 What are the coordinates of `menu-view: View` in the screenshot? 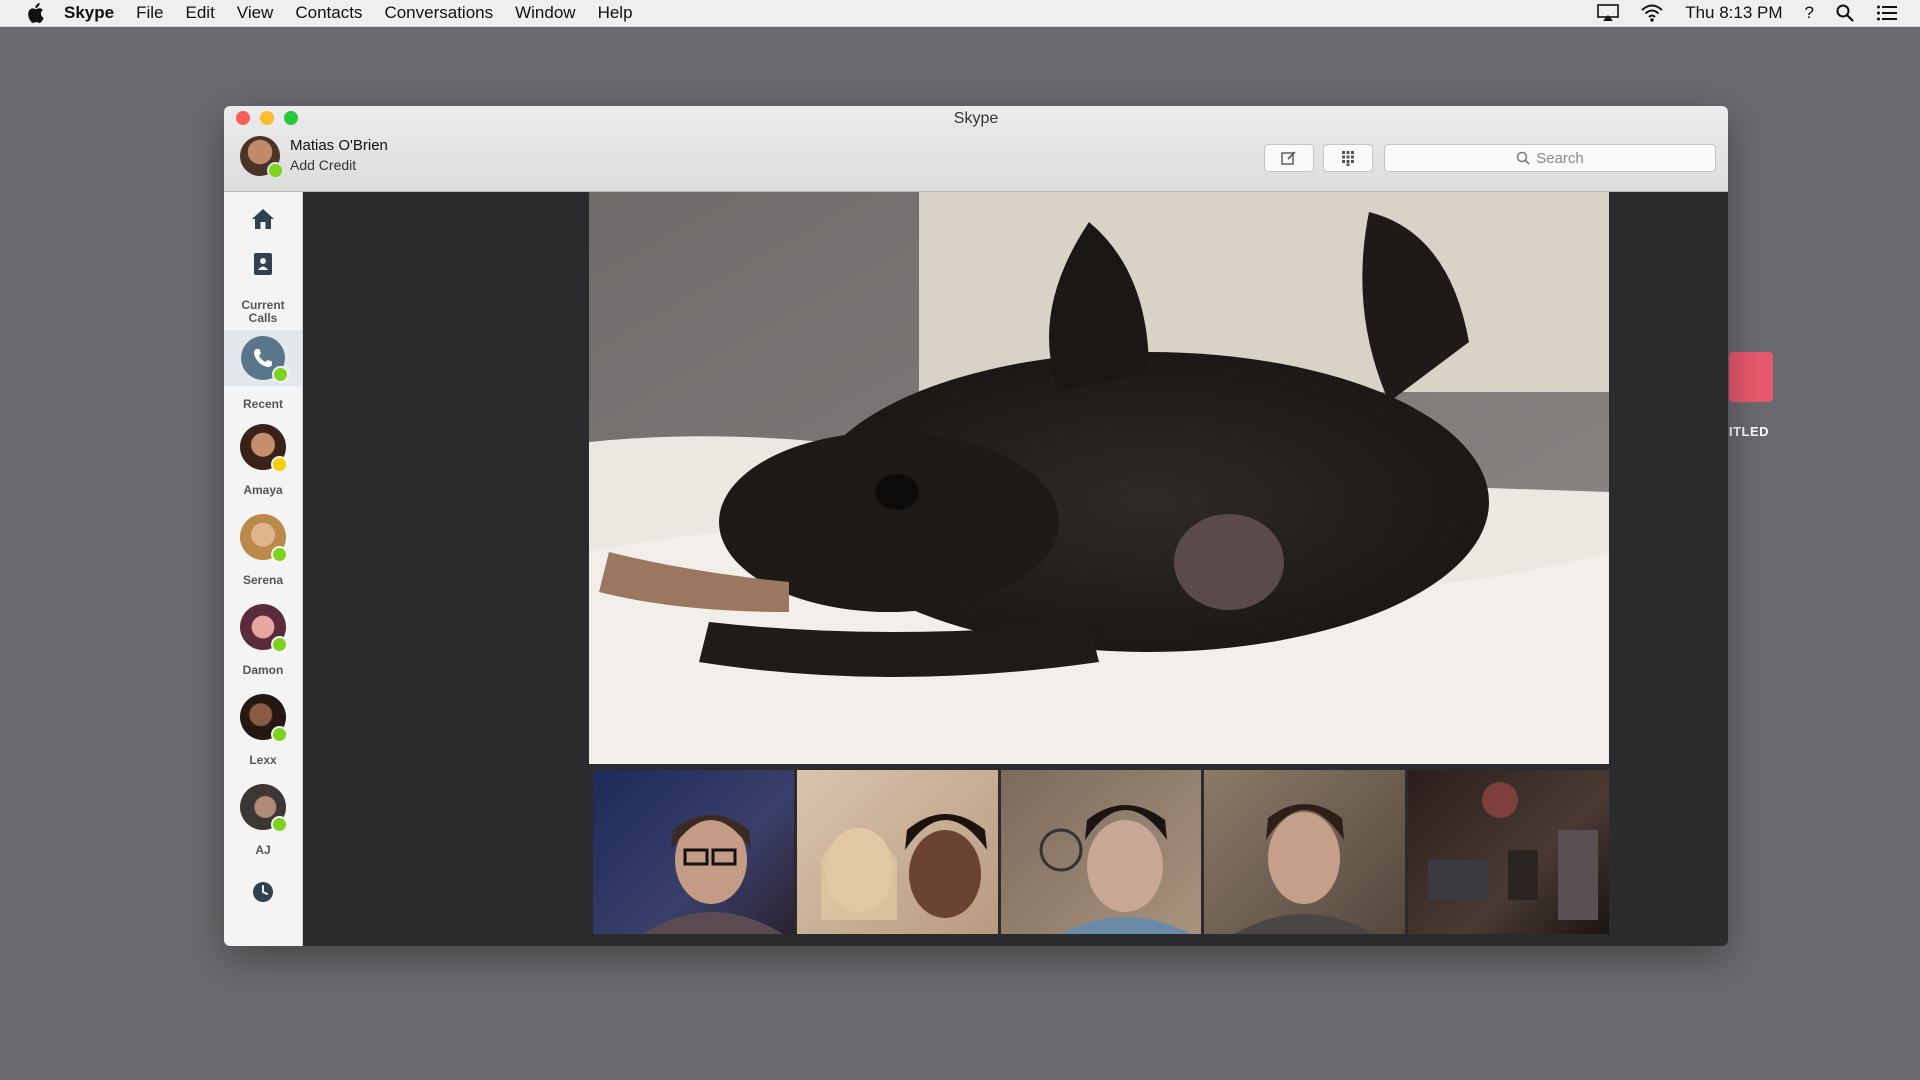 It's located at (255, 13).